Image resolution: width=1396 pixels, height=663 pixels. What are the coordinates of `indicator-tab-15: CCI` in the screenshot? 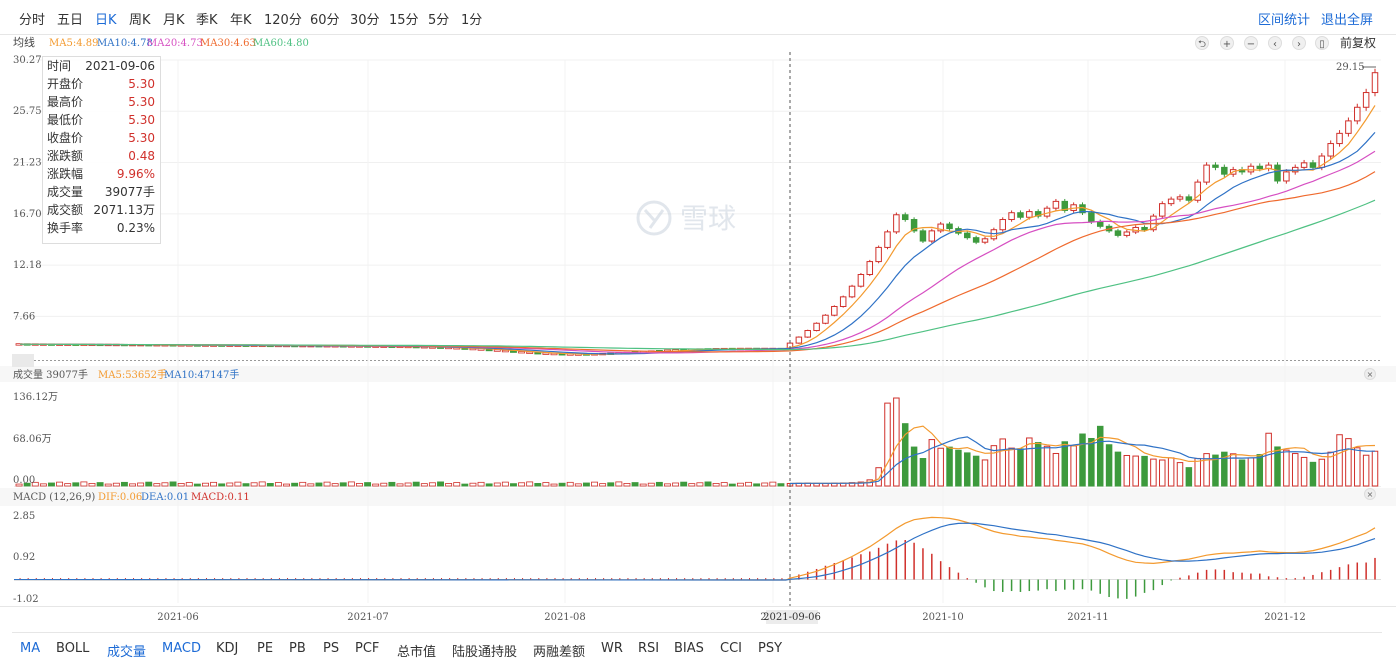 It's located at (731, 648).